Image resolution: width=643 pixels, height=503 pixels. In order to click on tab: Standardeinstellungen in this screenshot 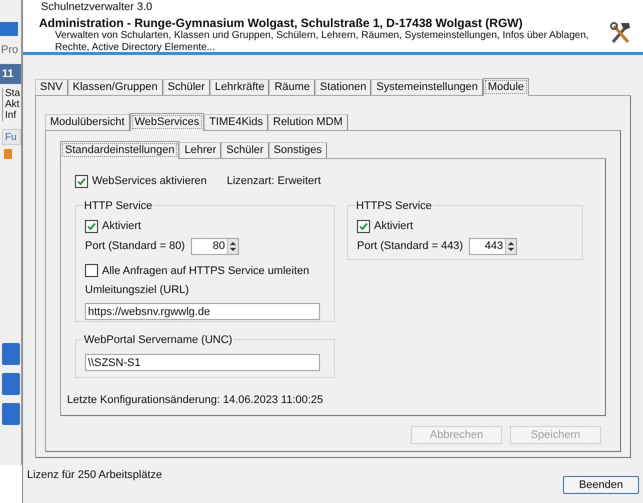, I will do `click(120, 150)`.